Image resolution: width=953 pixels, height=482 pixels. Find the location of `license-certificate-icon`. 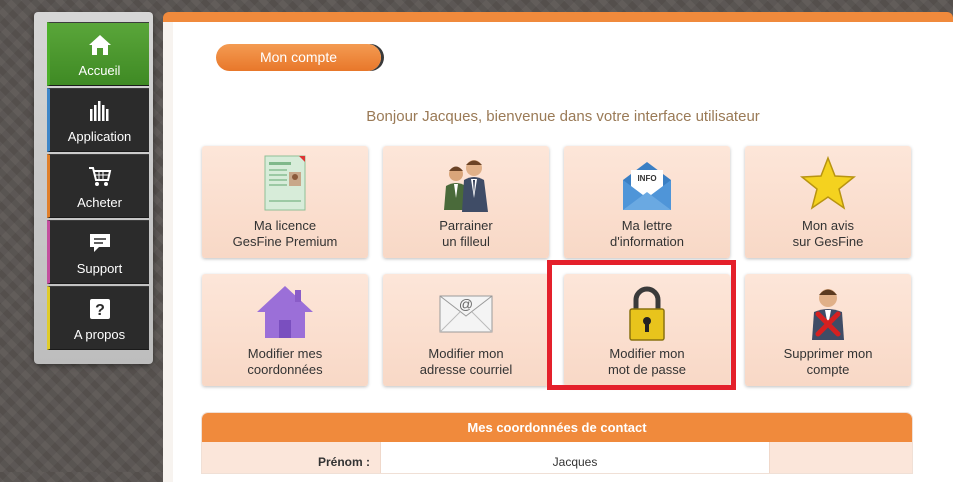

license-certificate-icon is located at coordinates (285, 184).